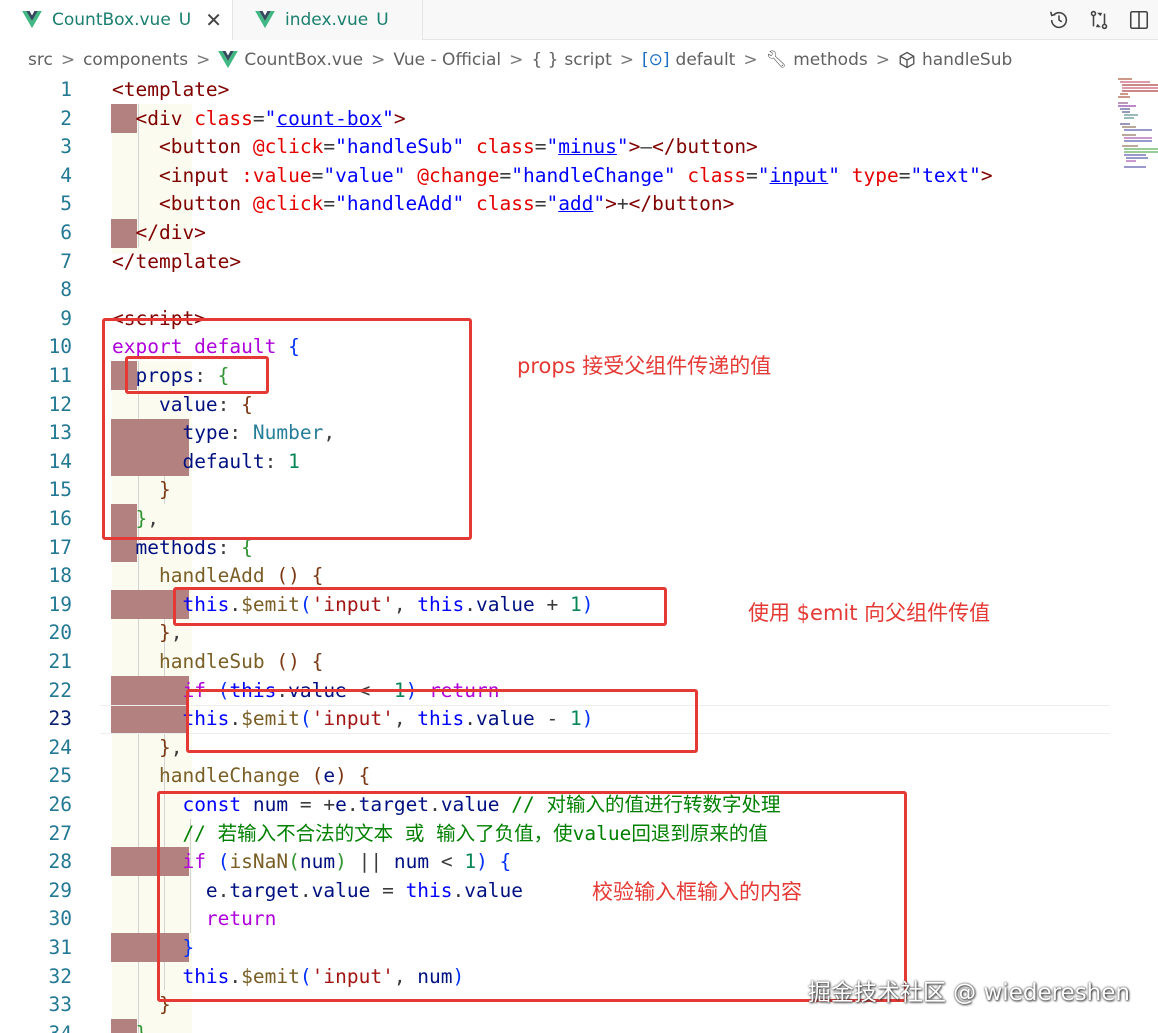 The height and width of the screenshot is (1033, 1158). Describe the element at coordinates (40, 60) in the screenshot. I see `breadcrumb-item-src: src` at that location.